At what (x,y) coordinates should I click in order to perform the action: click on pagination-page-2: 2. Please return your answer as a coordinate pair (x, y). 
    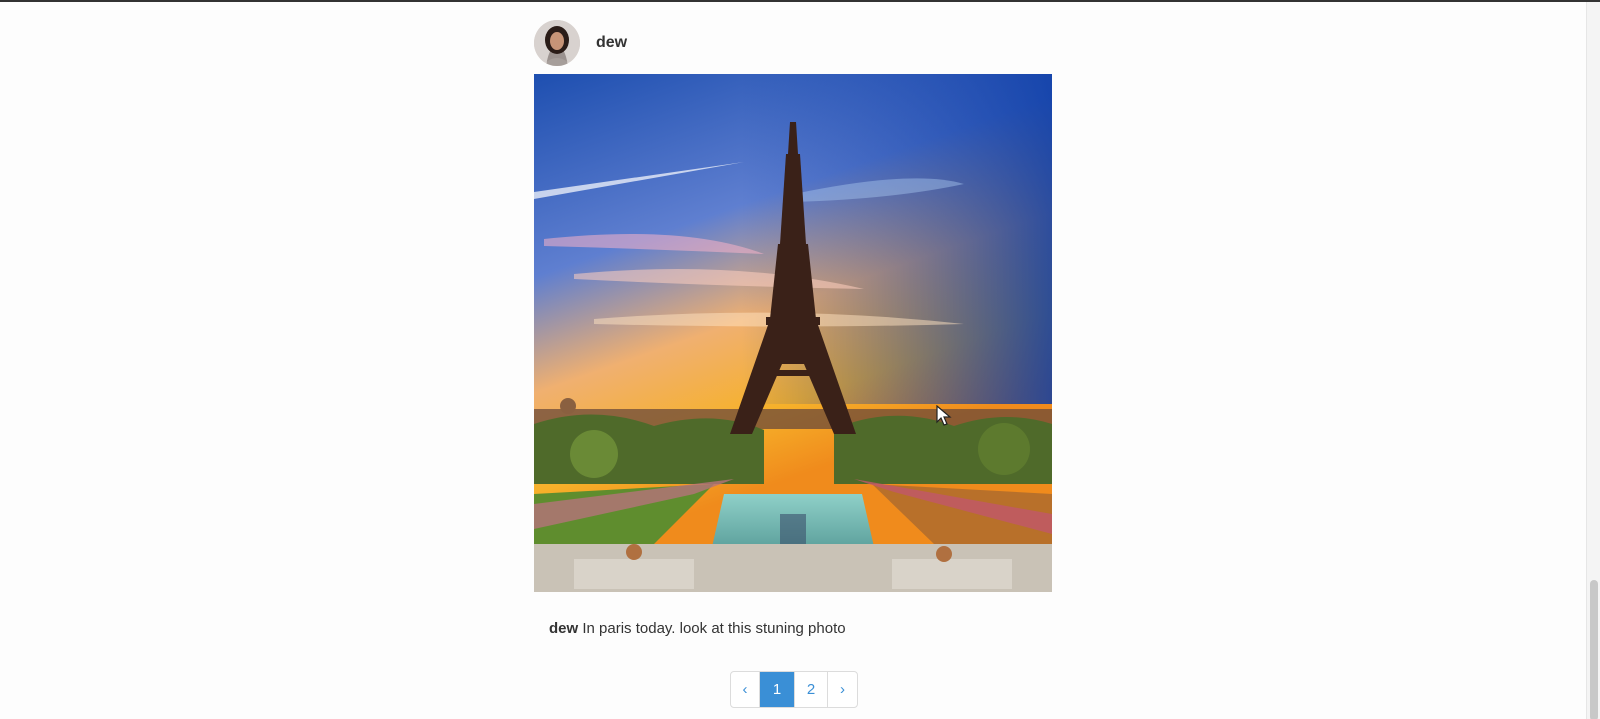
    Looking at the image, I should click on (811, 689).